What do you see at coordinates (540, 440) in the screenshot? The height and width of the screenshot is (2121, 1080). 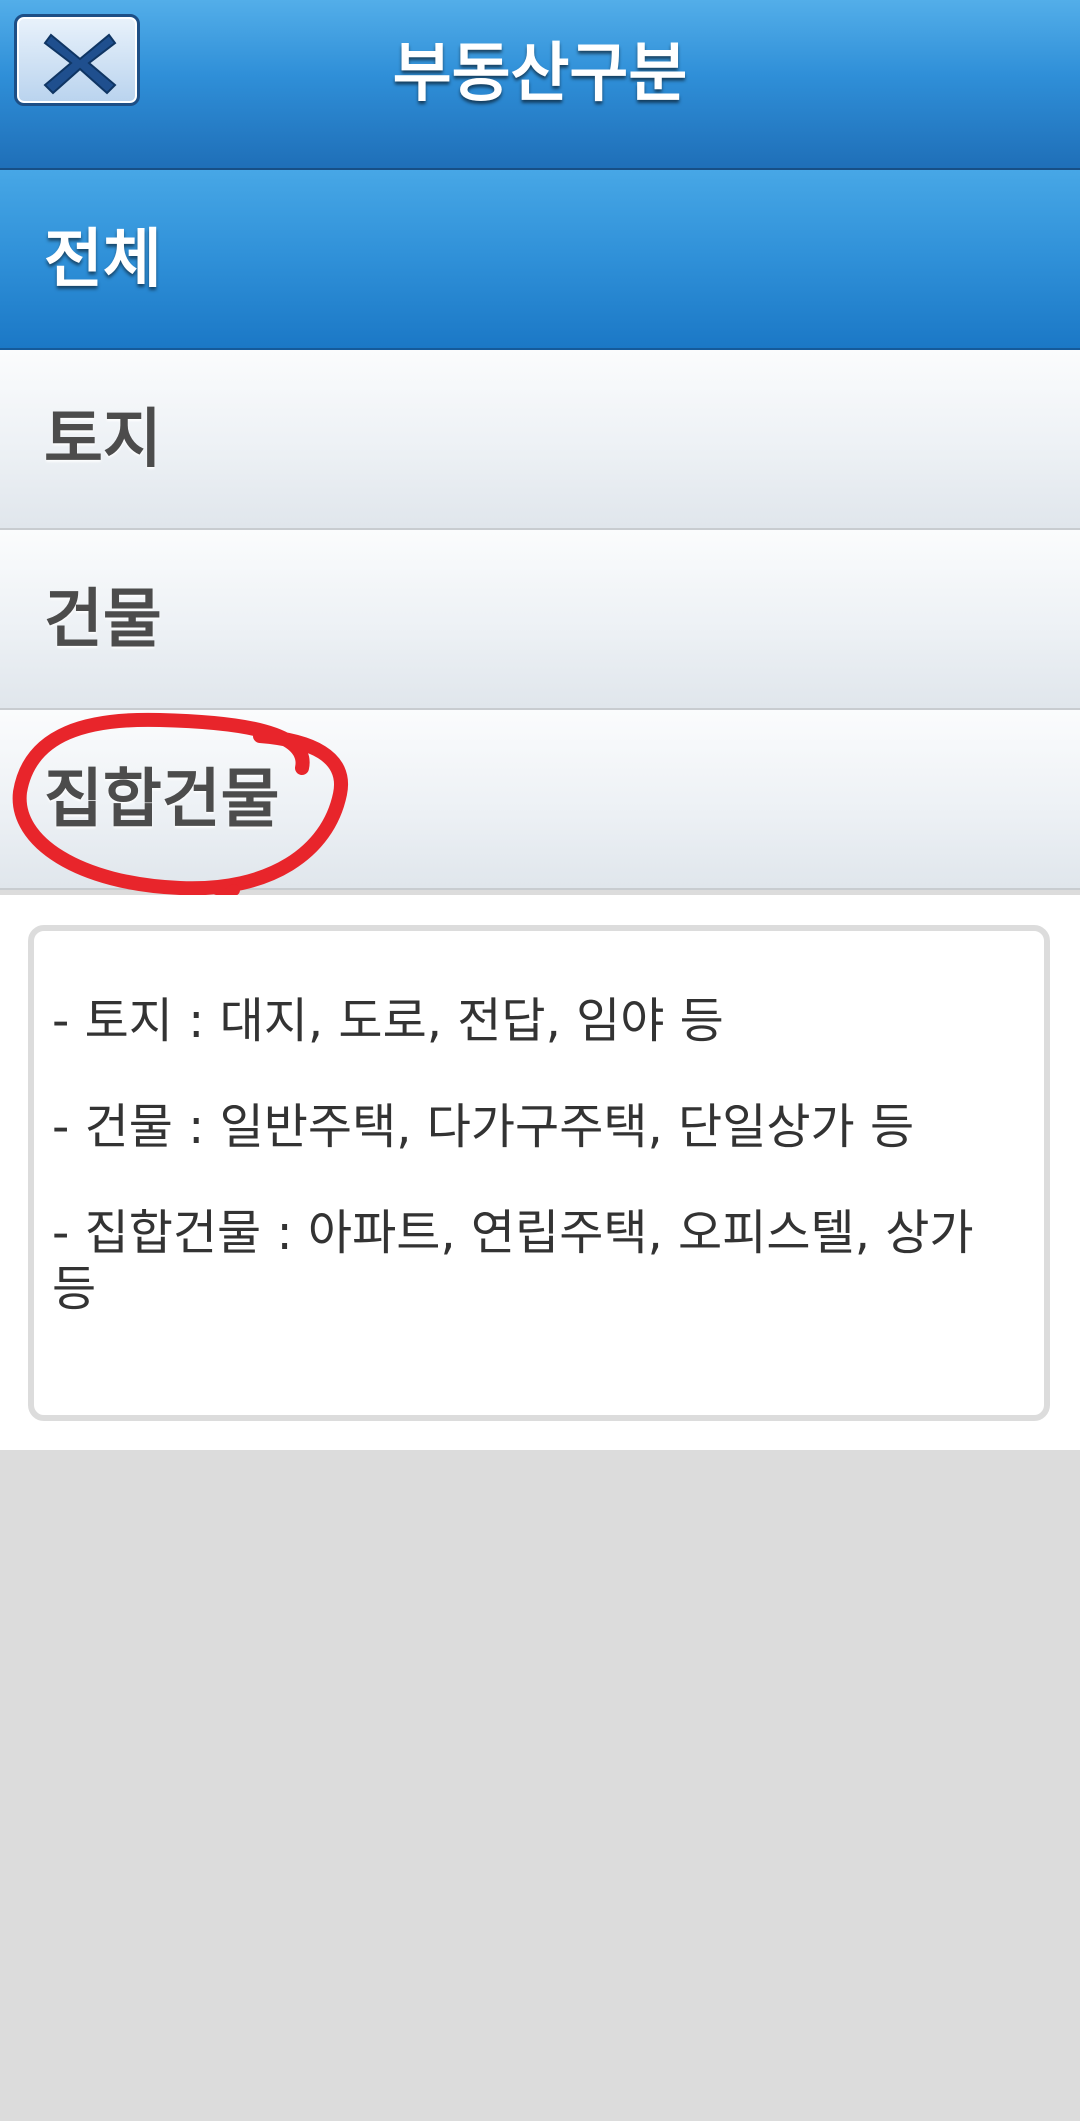 I see `list-item-land: 토지` at bounding box center [540, 440].